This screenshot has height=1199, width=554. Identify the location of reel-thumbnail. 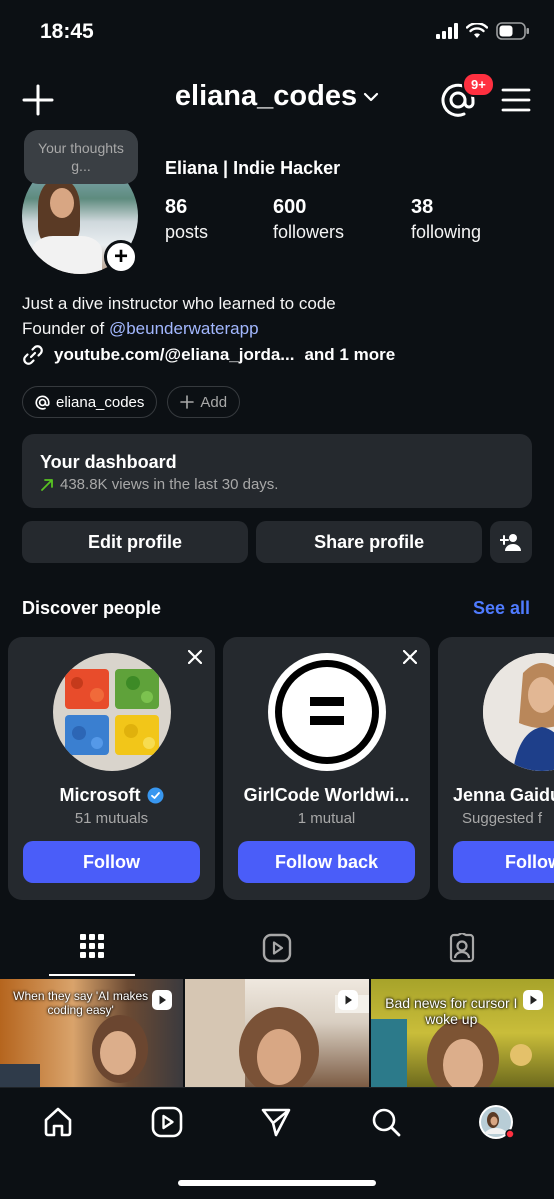
(277, 1033).